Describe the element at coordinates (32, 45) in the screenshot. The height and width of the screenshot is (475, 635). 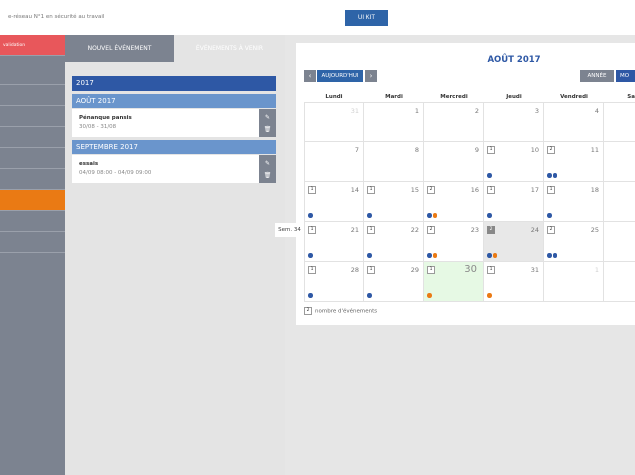
I see `sidebar-item: validation` at that location.